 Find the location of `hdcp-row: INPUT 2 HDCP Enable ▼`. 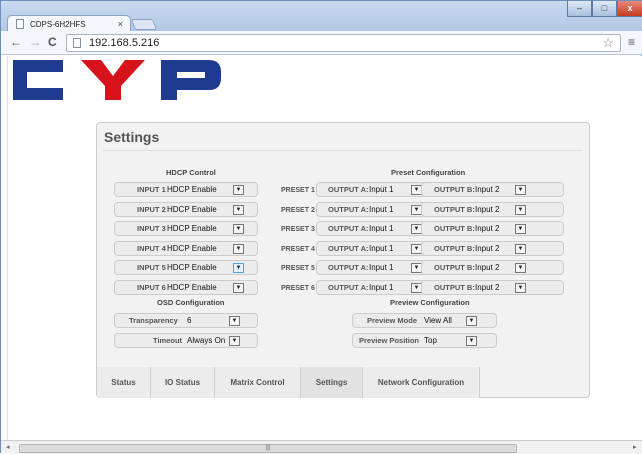

hdcp-row: INPUT 2 HDCP Enable ▼ is located at coordinates (186, 209).